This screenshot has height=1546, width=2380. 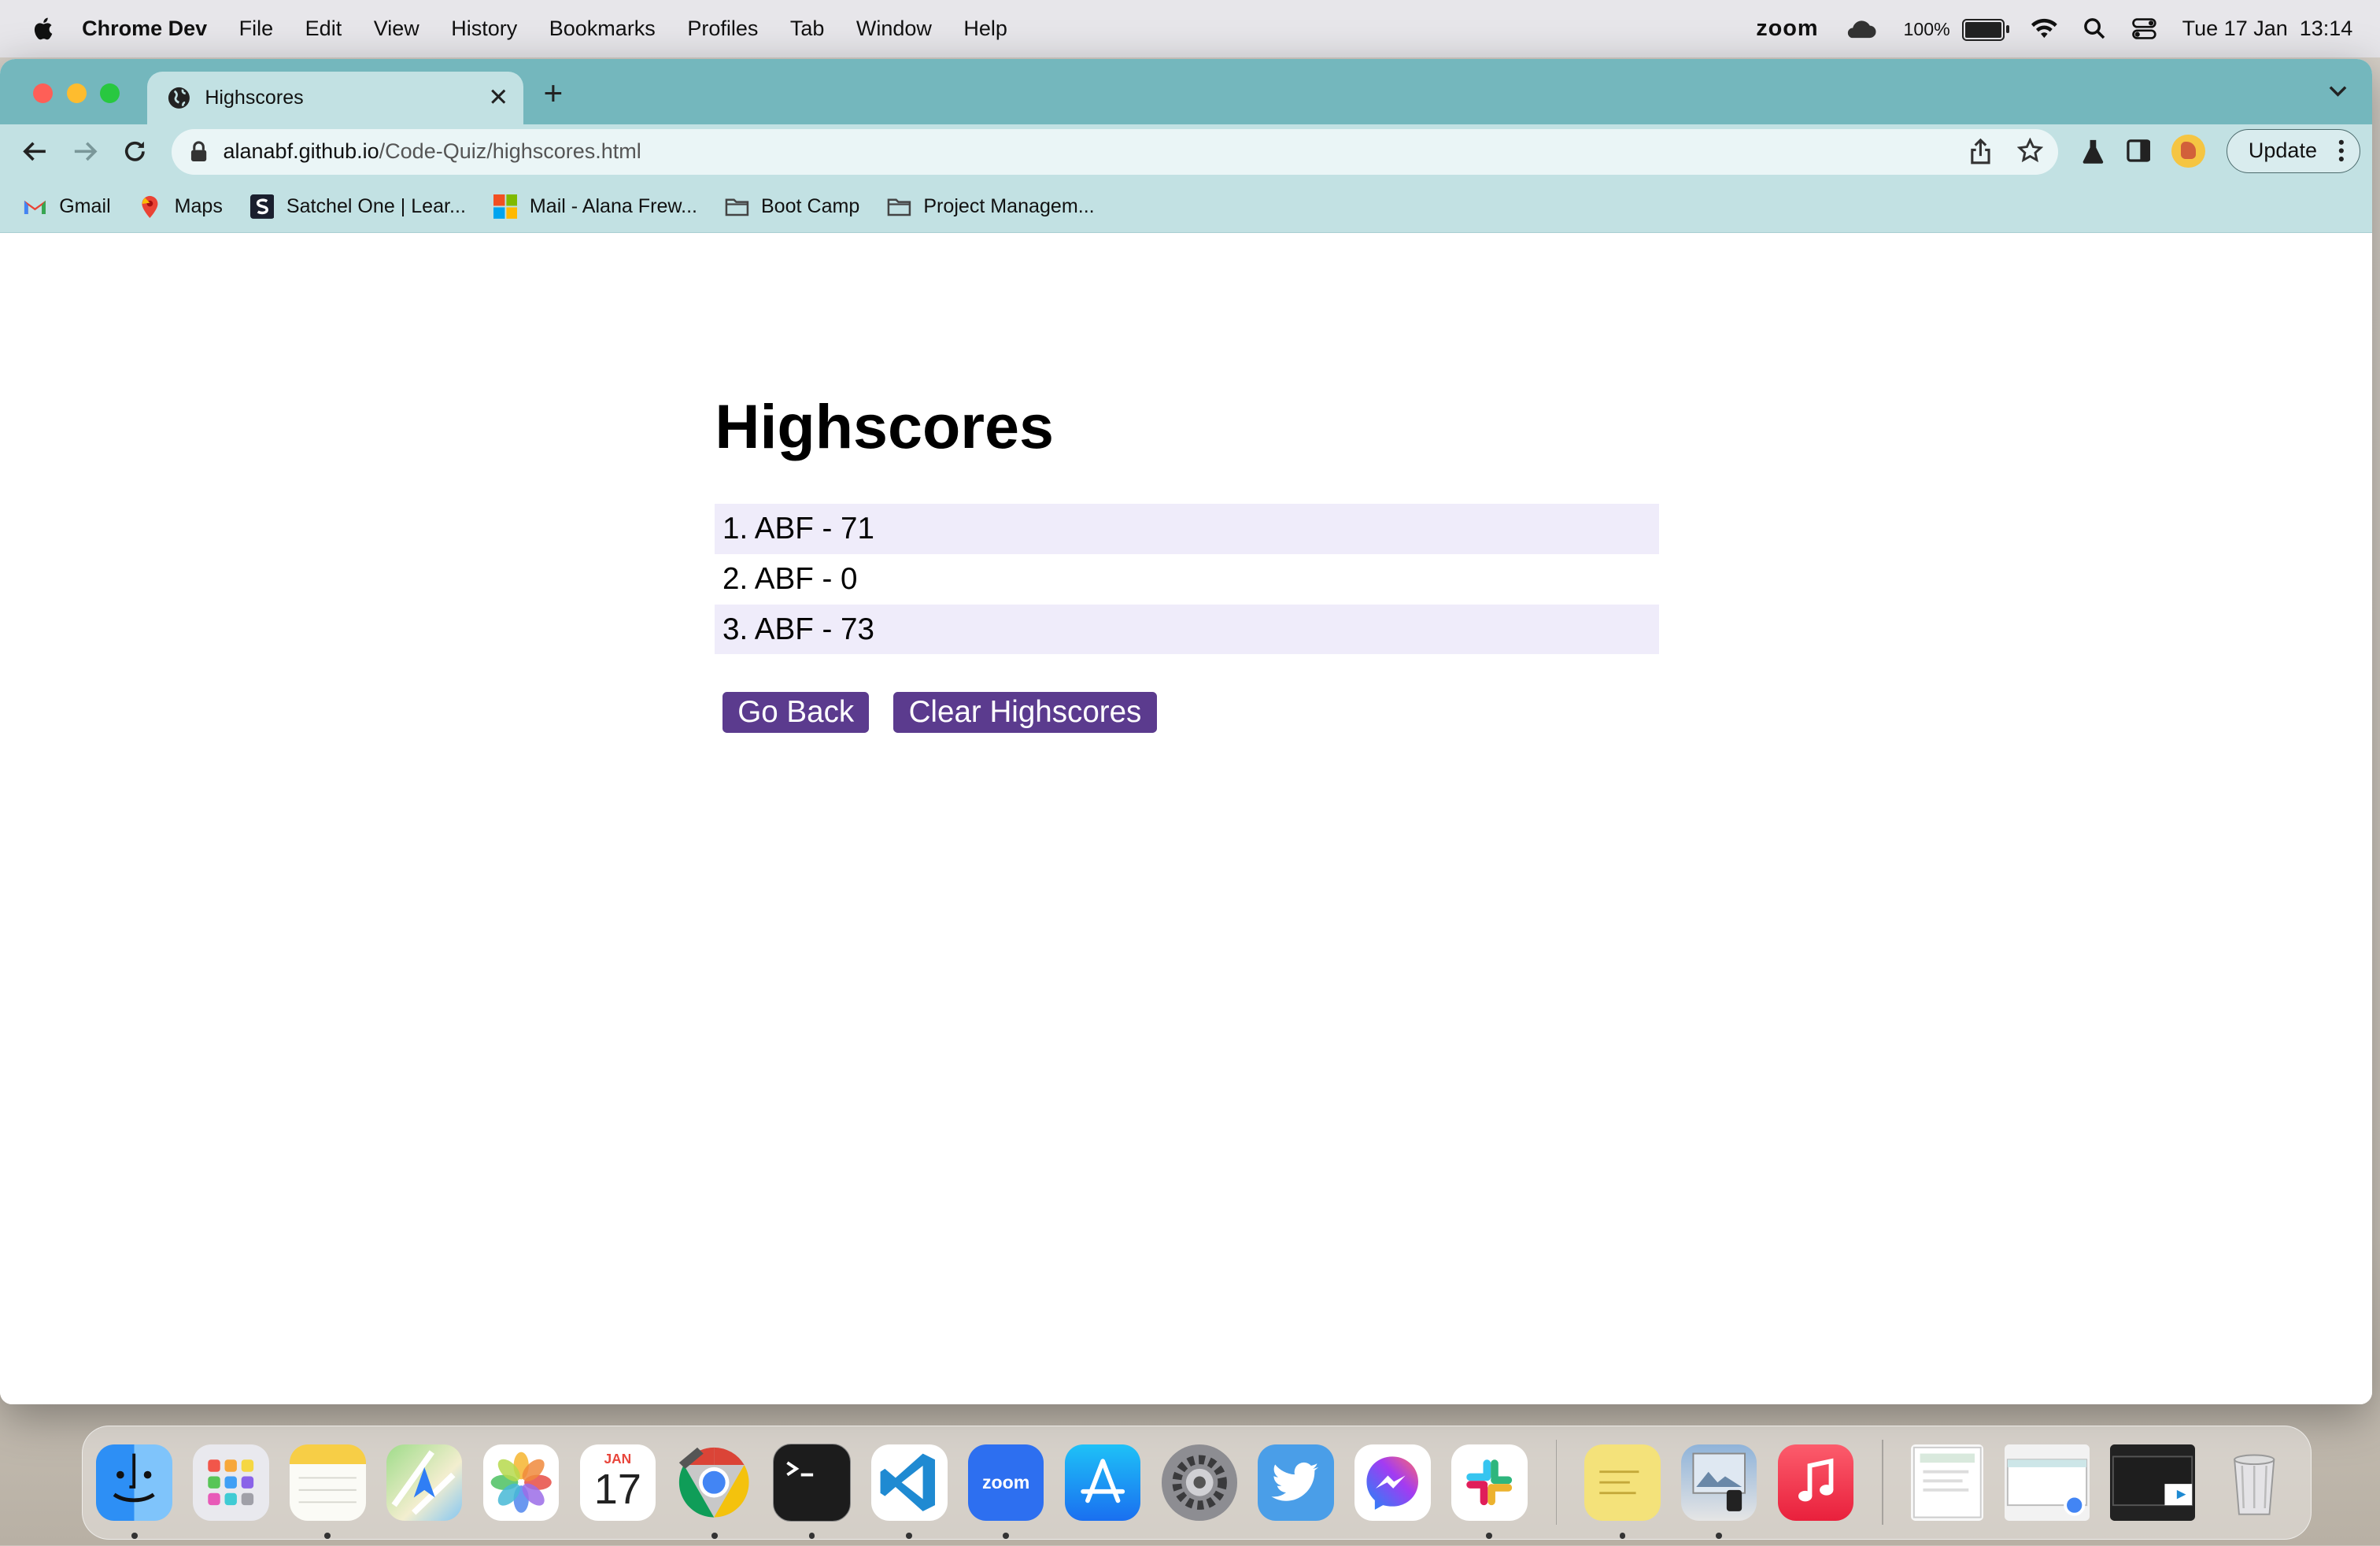 I want to click on bookmark-star-icon, so click(x=2030, y=151).